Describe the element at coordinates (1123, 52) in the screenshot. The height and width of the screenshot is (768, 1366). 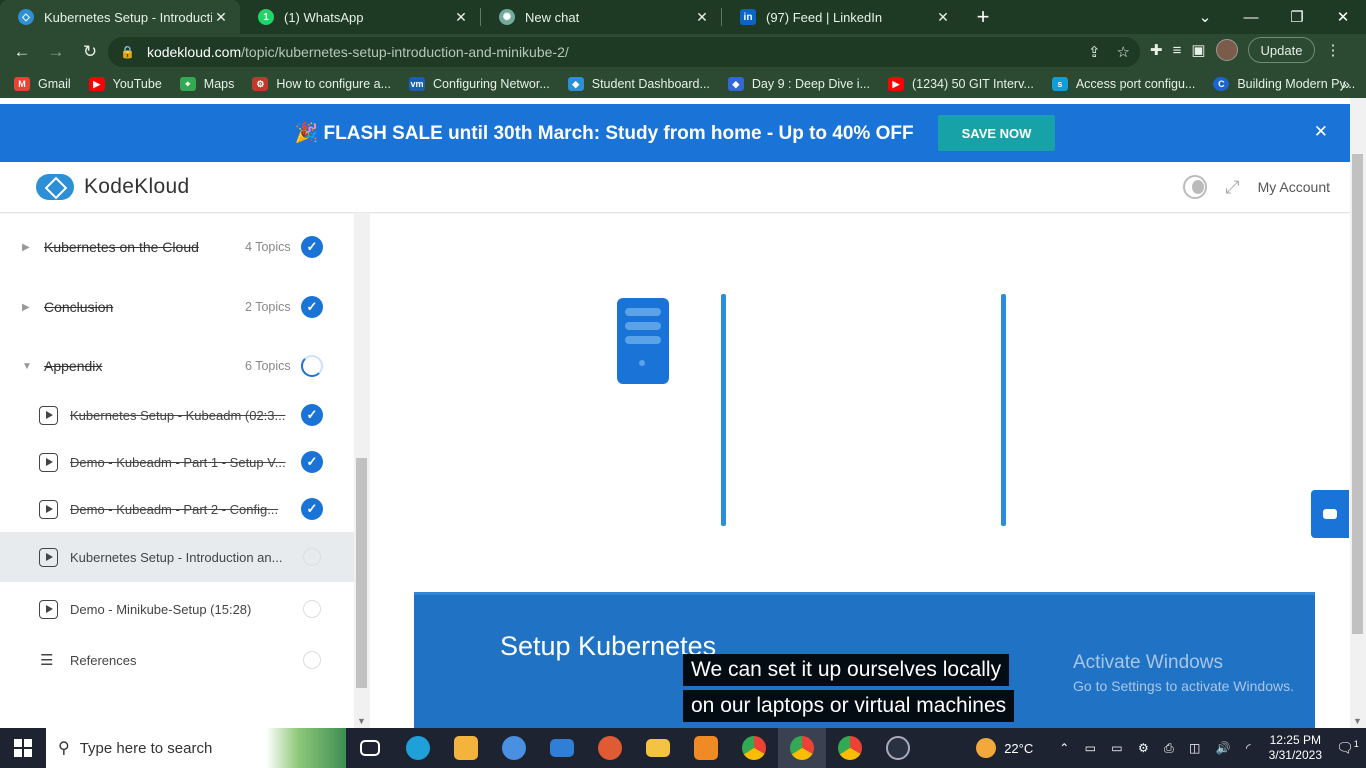
I see `bookmark-star-icon: ☆` at that location.